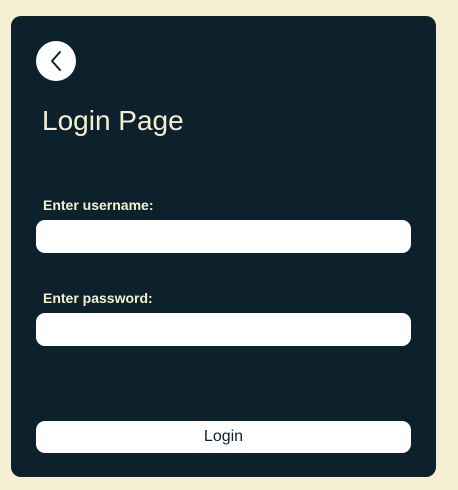  What do you see at coordinates (98, 205) in the screenshot?
I see `username-label: Enter username:` at bounding box center [98, 205].